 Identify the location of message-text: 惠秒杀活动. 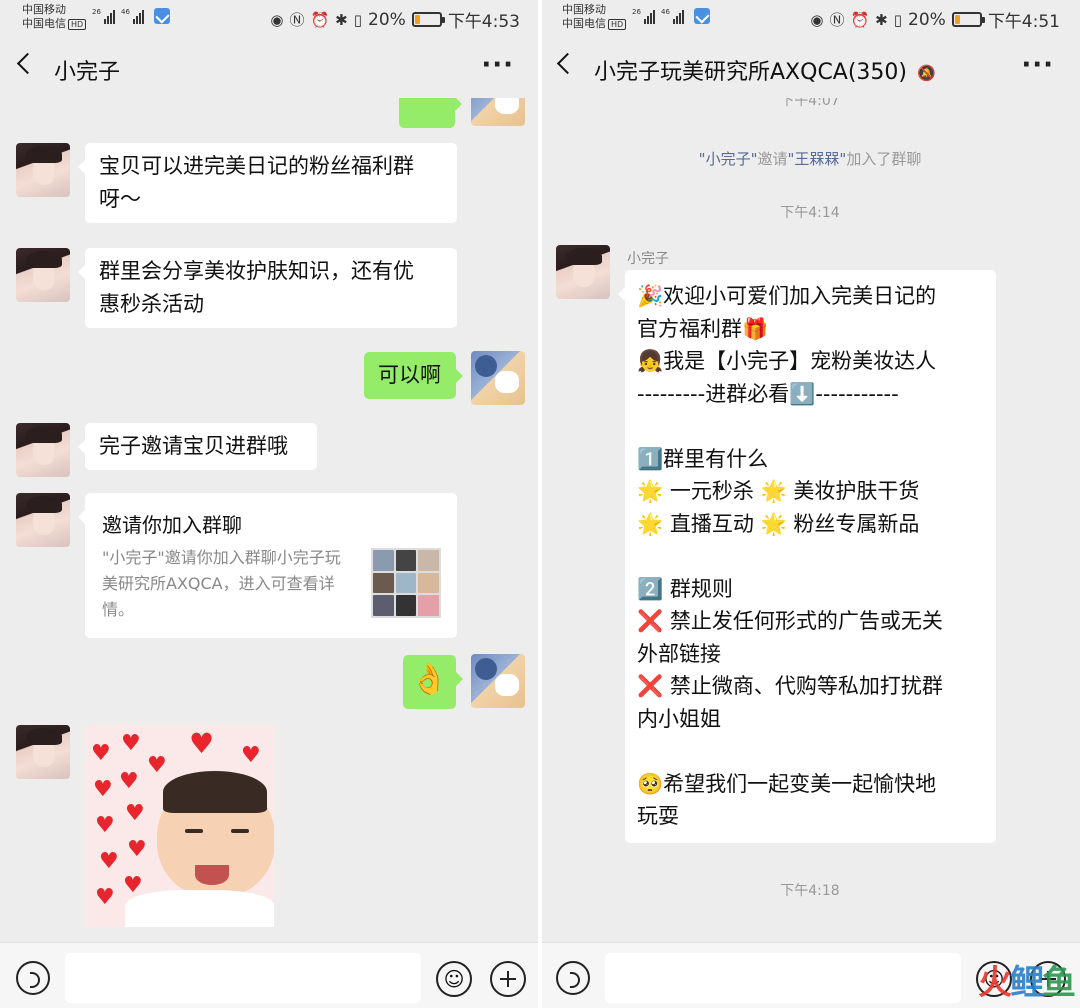
(151, 304).